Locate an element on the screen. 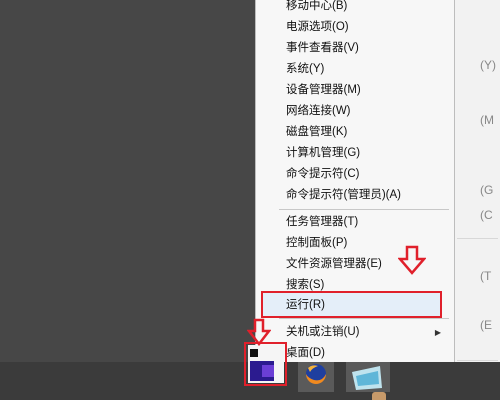  menu-item-run: 运行(R) is located at coordinates (354, 305).